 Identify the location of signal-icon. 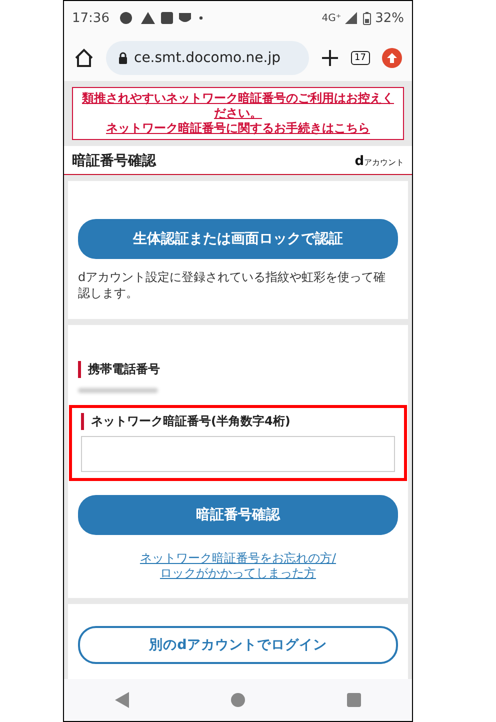
(352, 18).